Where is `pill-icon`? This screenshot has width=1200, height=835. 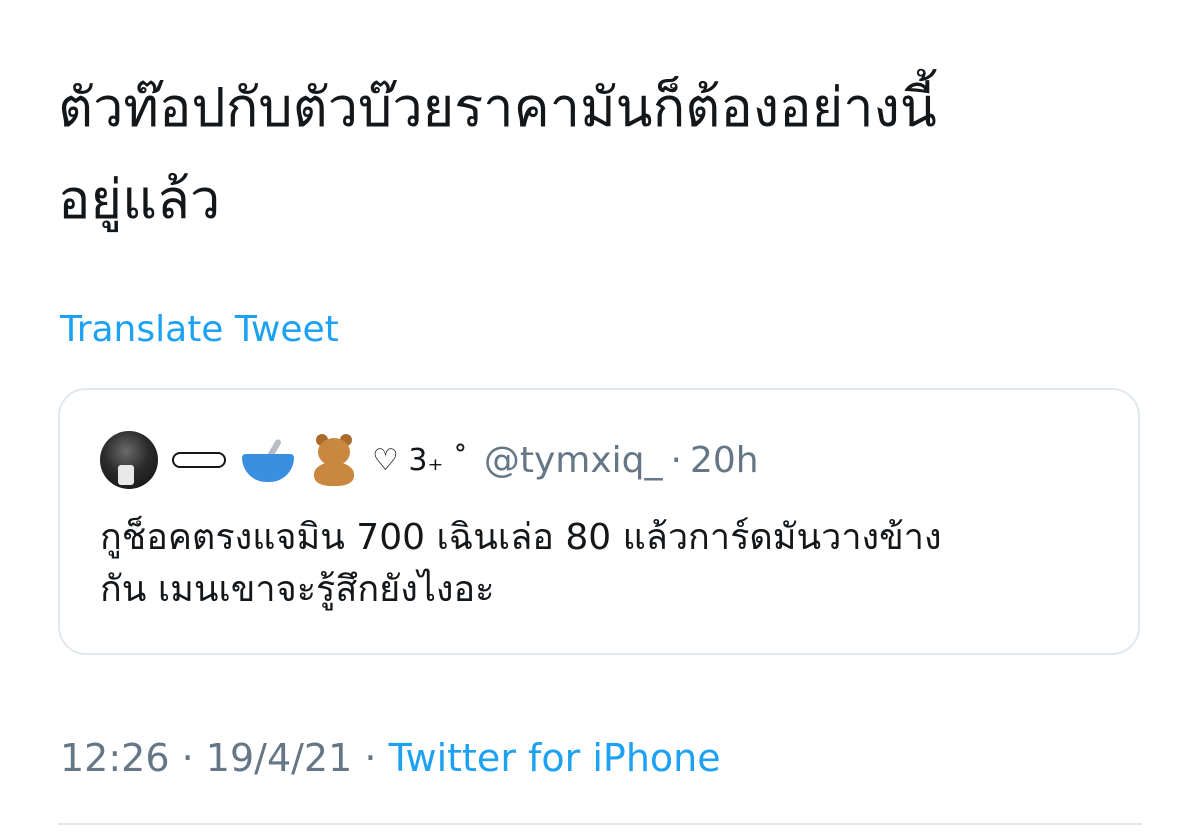
pill-icon is located at coordinates (199, 460).